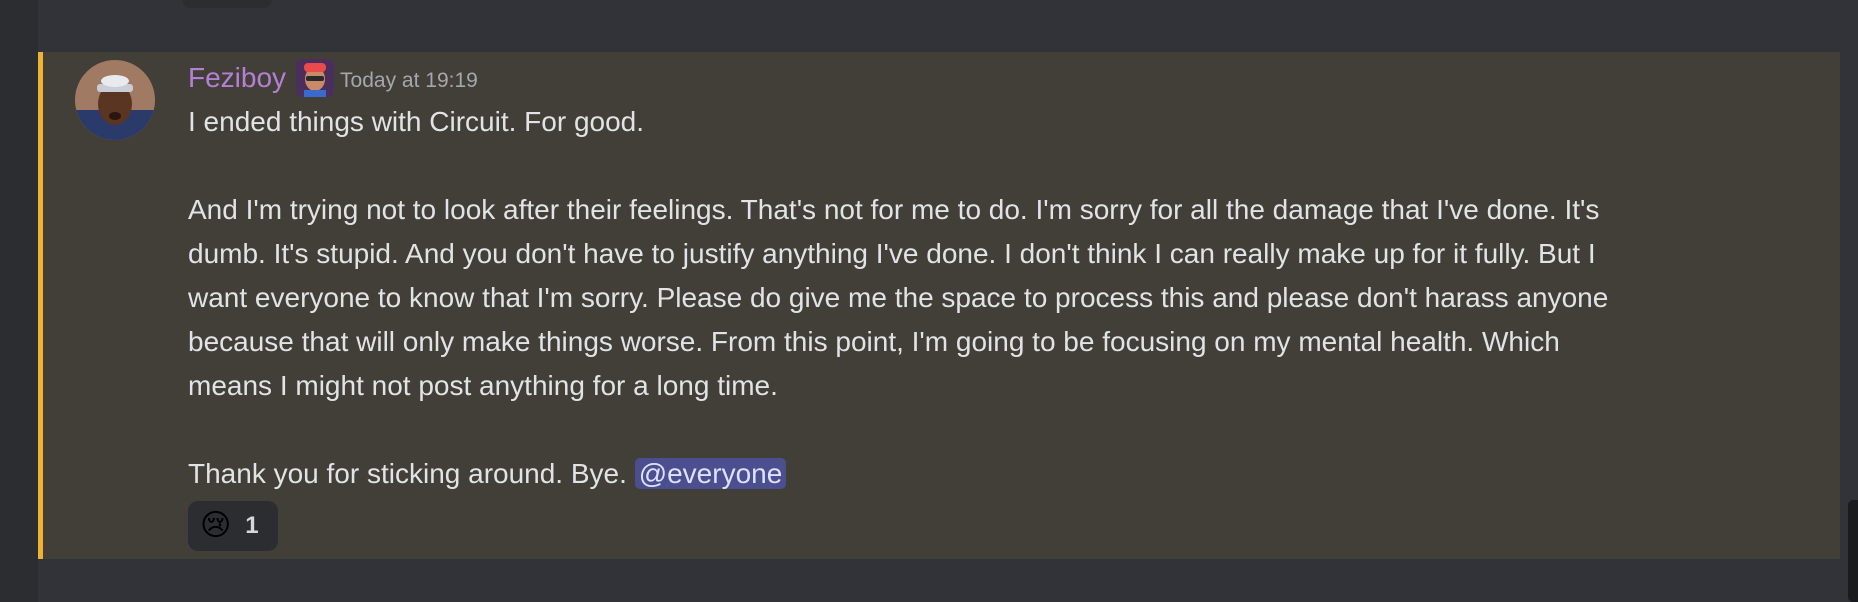  Describe the element at coordinates (227, 4) in the screenshot. I see `previous-message-reaction` at that location.